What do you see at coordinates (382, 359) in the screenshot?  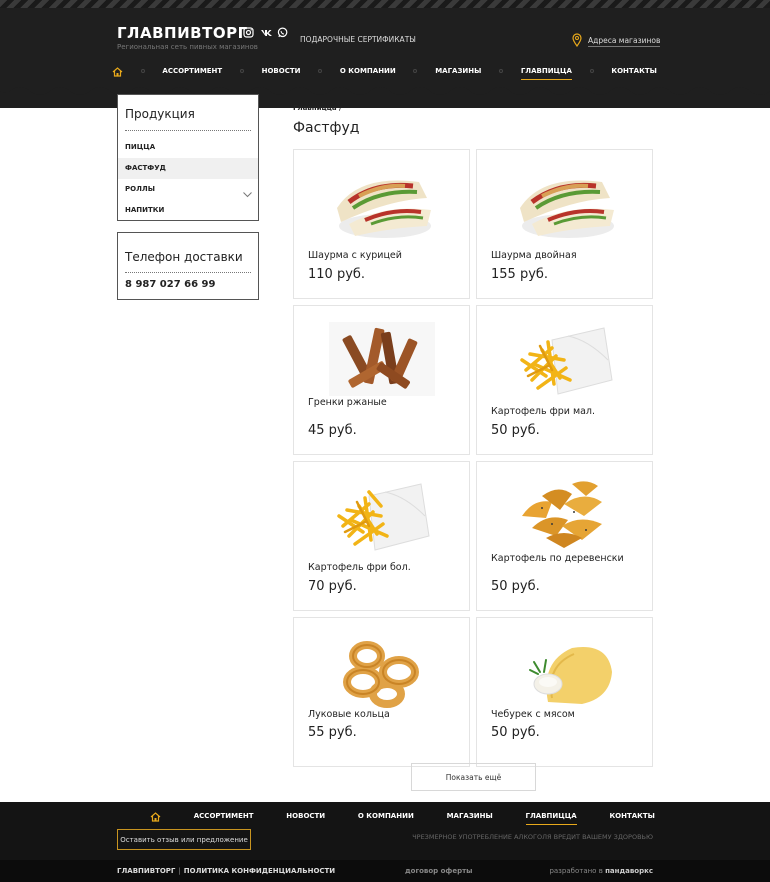 I see `croutons-image` at bounding box center [382, 359].